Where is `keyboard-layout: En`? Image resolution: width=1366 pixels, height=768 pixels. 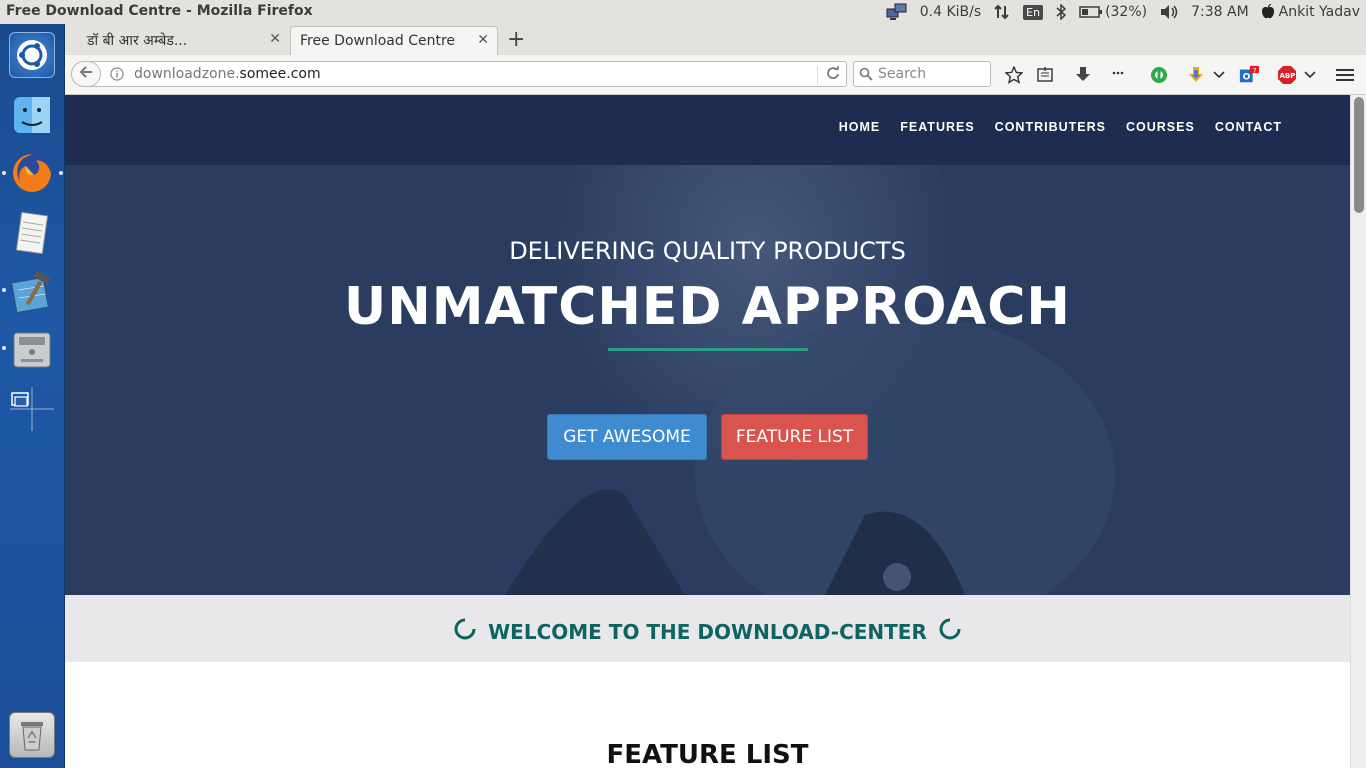
keyboard-layout: En is located at coordinates (1033, 12).